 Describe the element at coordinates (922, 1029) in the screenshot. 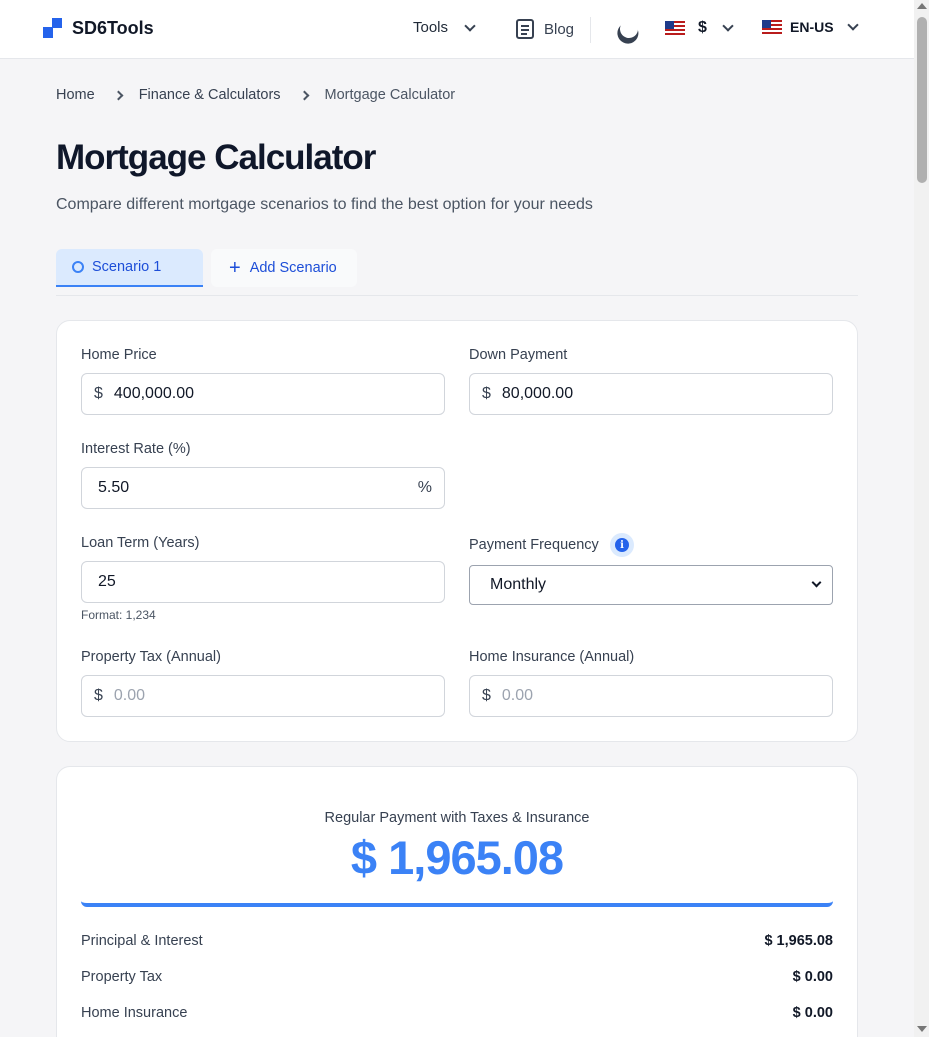

I see `scroll-down-arrow-icon` at that location.